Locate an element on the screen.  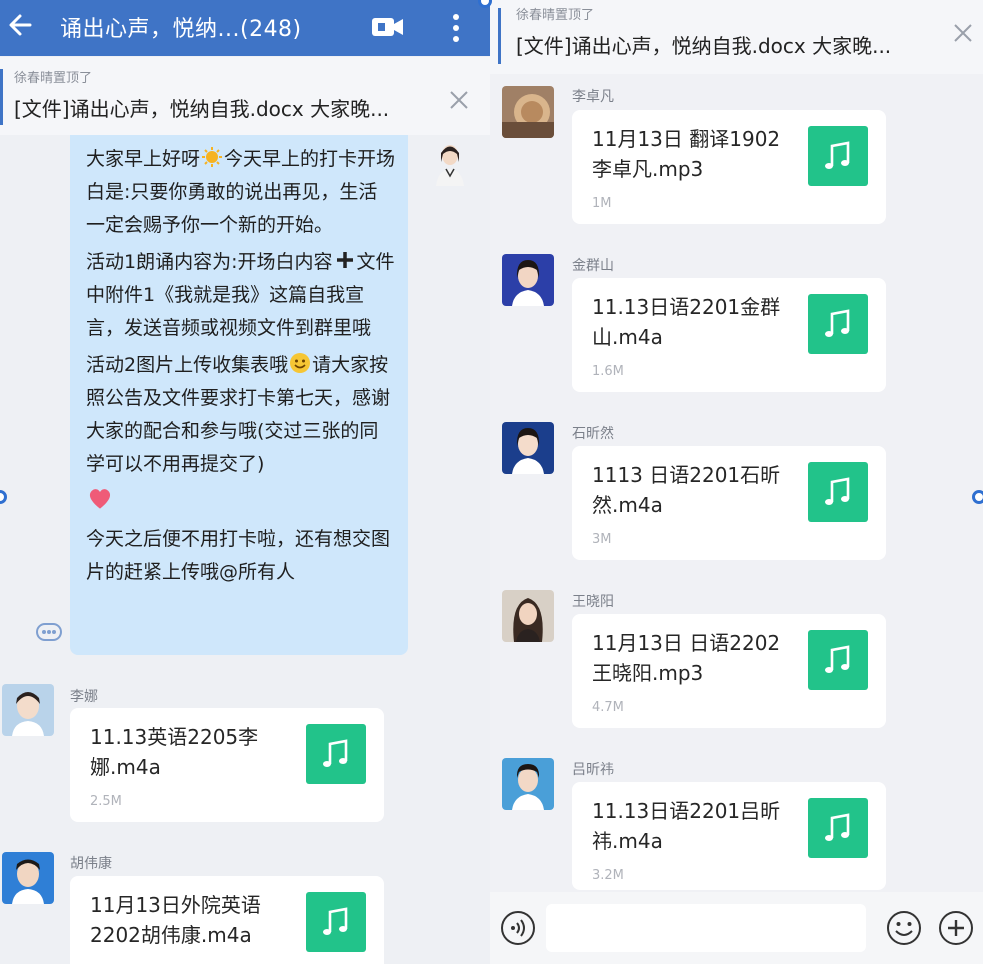
file-message-card: 11月13日 日语2202王晓阳.mp3 4.7M is located at coordinates (729, 671).